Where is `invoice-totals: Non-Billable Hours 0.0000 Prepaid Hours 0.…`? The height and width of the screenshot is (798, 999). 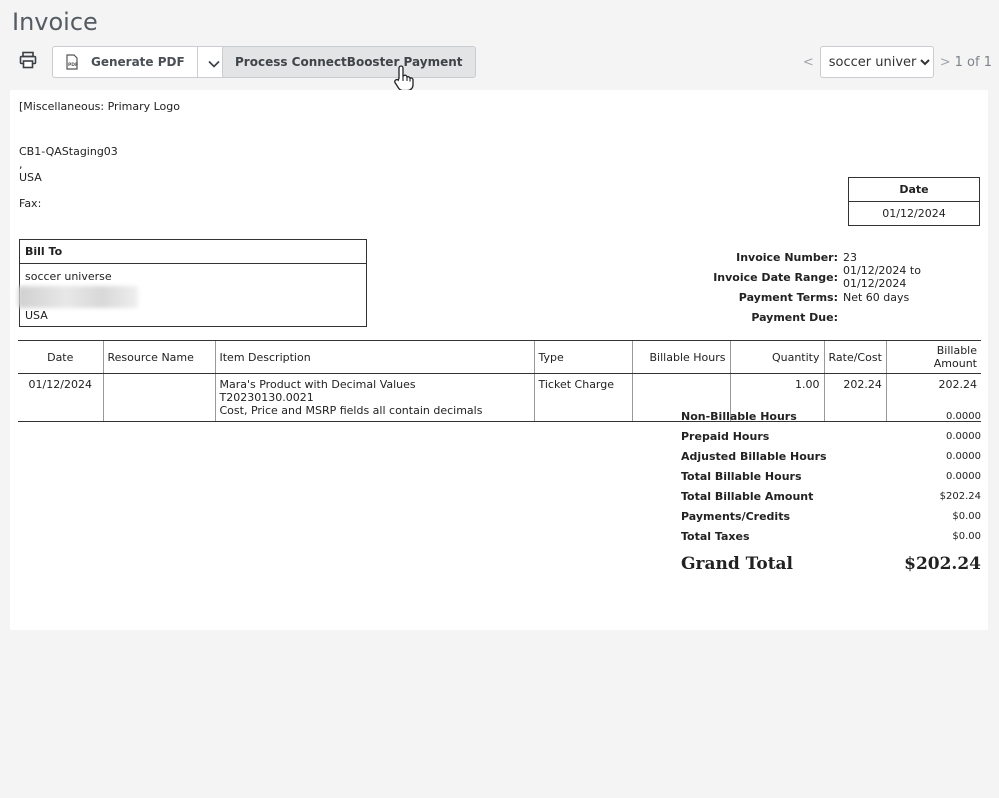 invoice-totals: Non-Billable Hours 0.0000 Prepaid Hours 0.… is located at coordinates (831, 476).